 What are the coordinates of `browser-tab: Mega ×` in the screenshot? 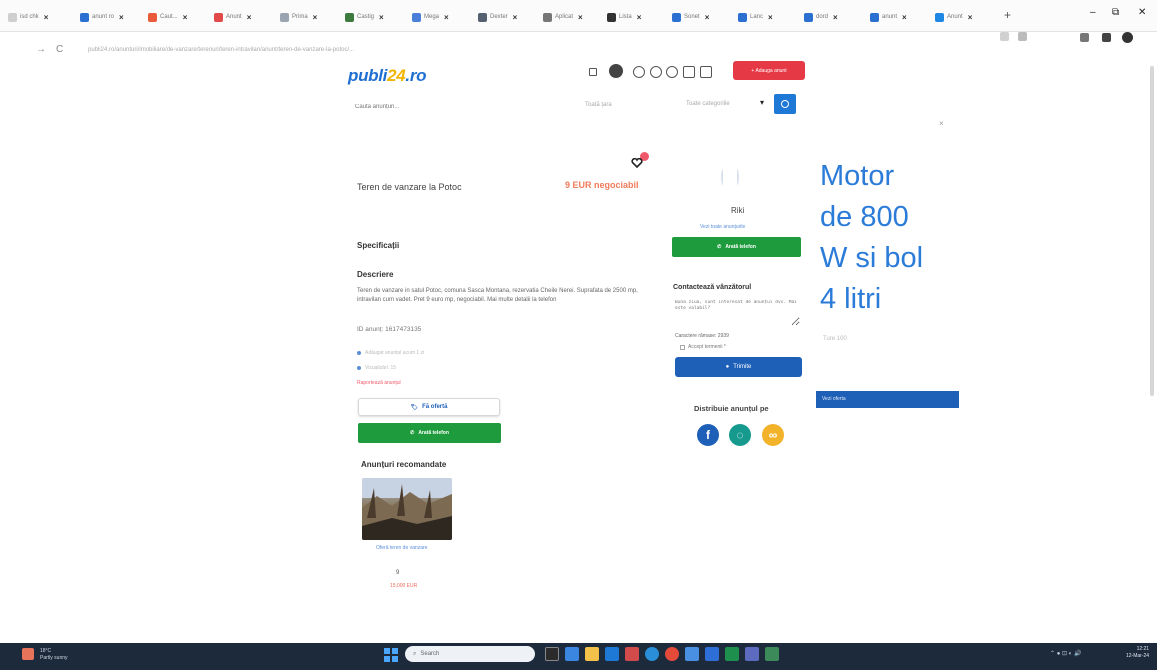 It's located at (430, 17).